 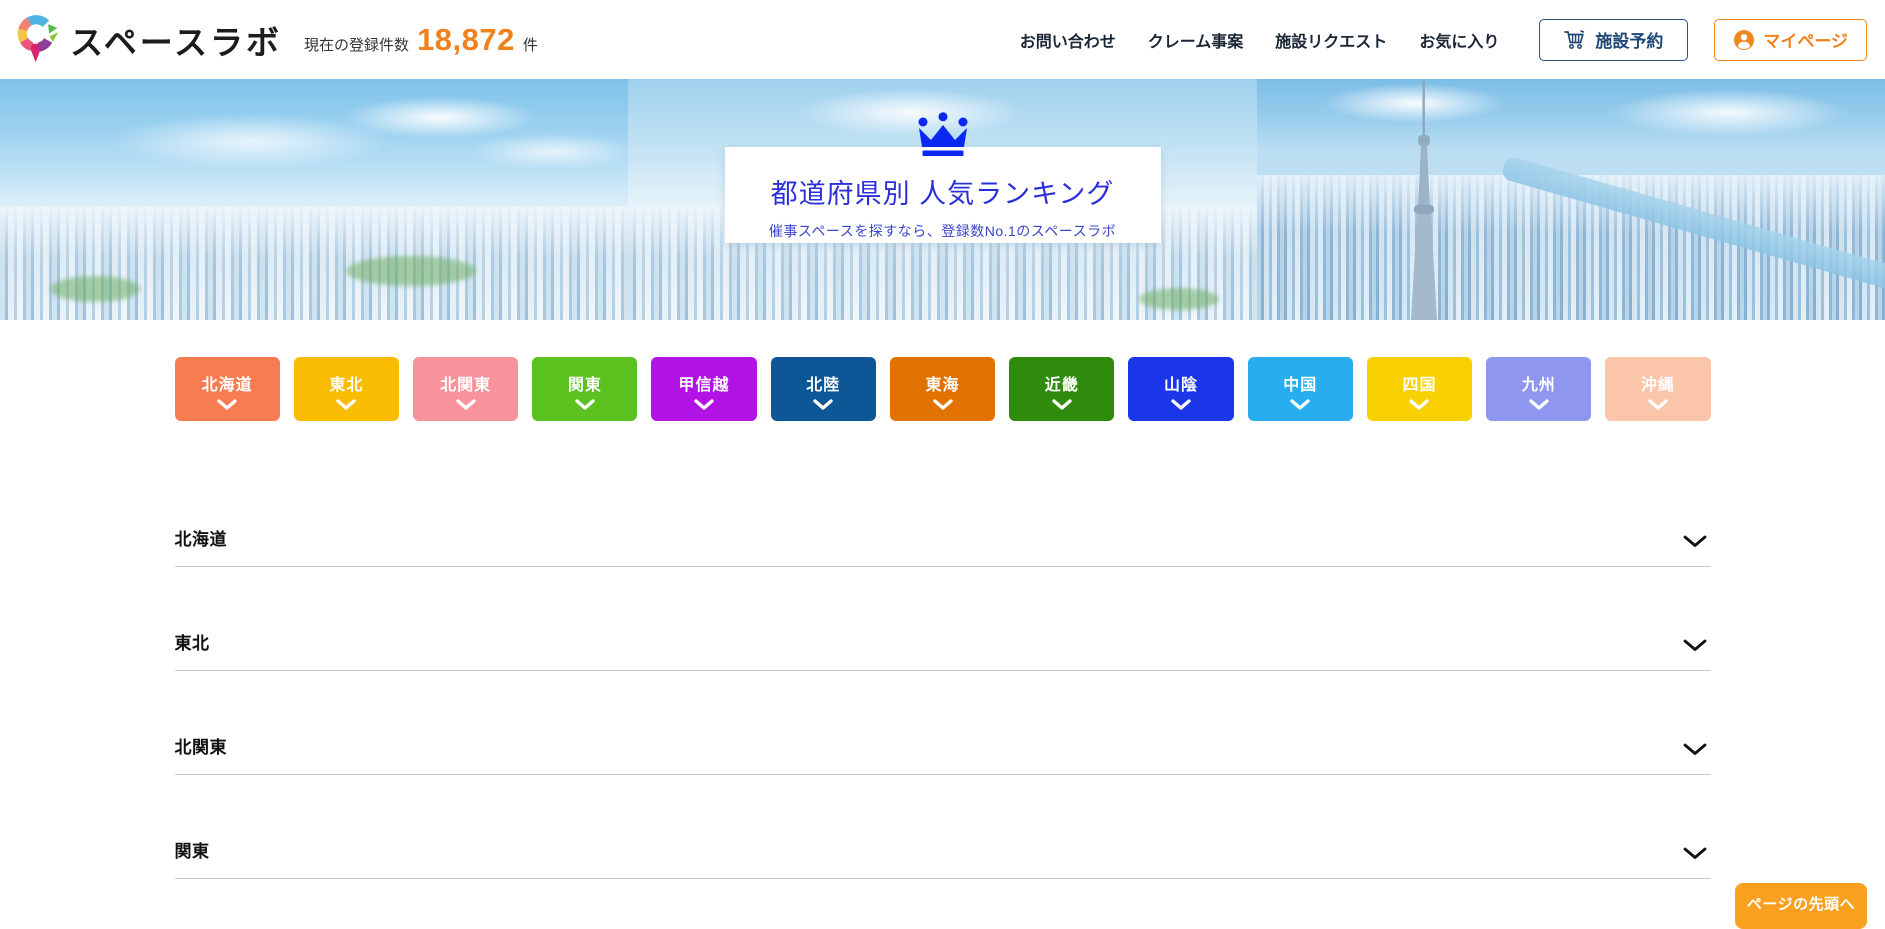 I want to click on accordion-kanto: 関東, so click(x=942, y=827).